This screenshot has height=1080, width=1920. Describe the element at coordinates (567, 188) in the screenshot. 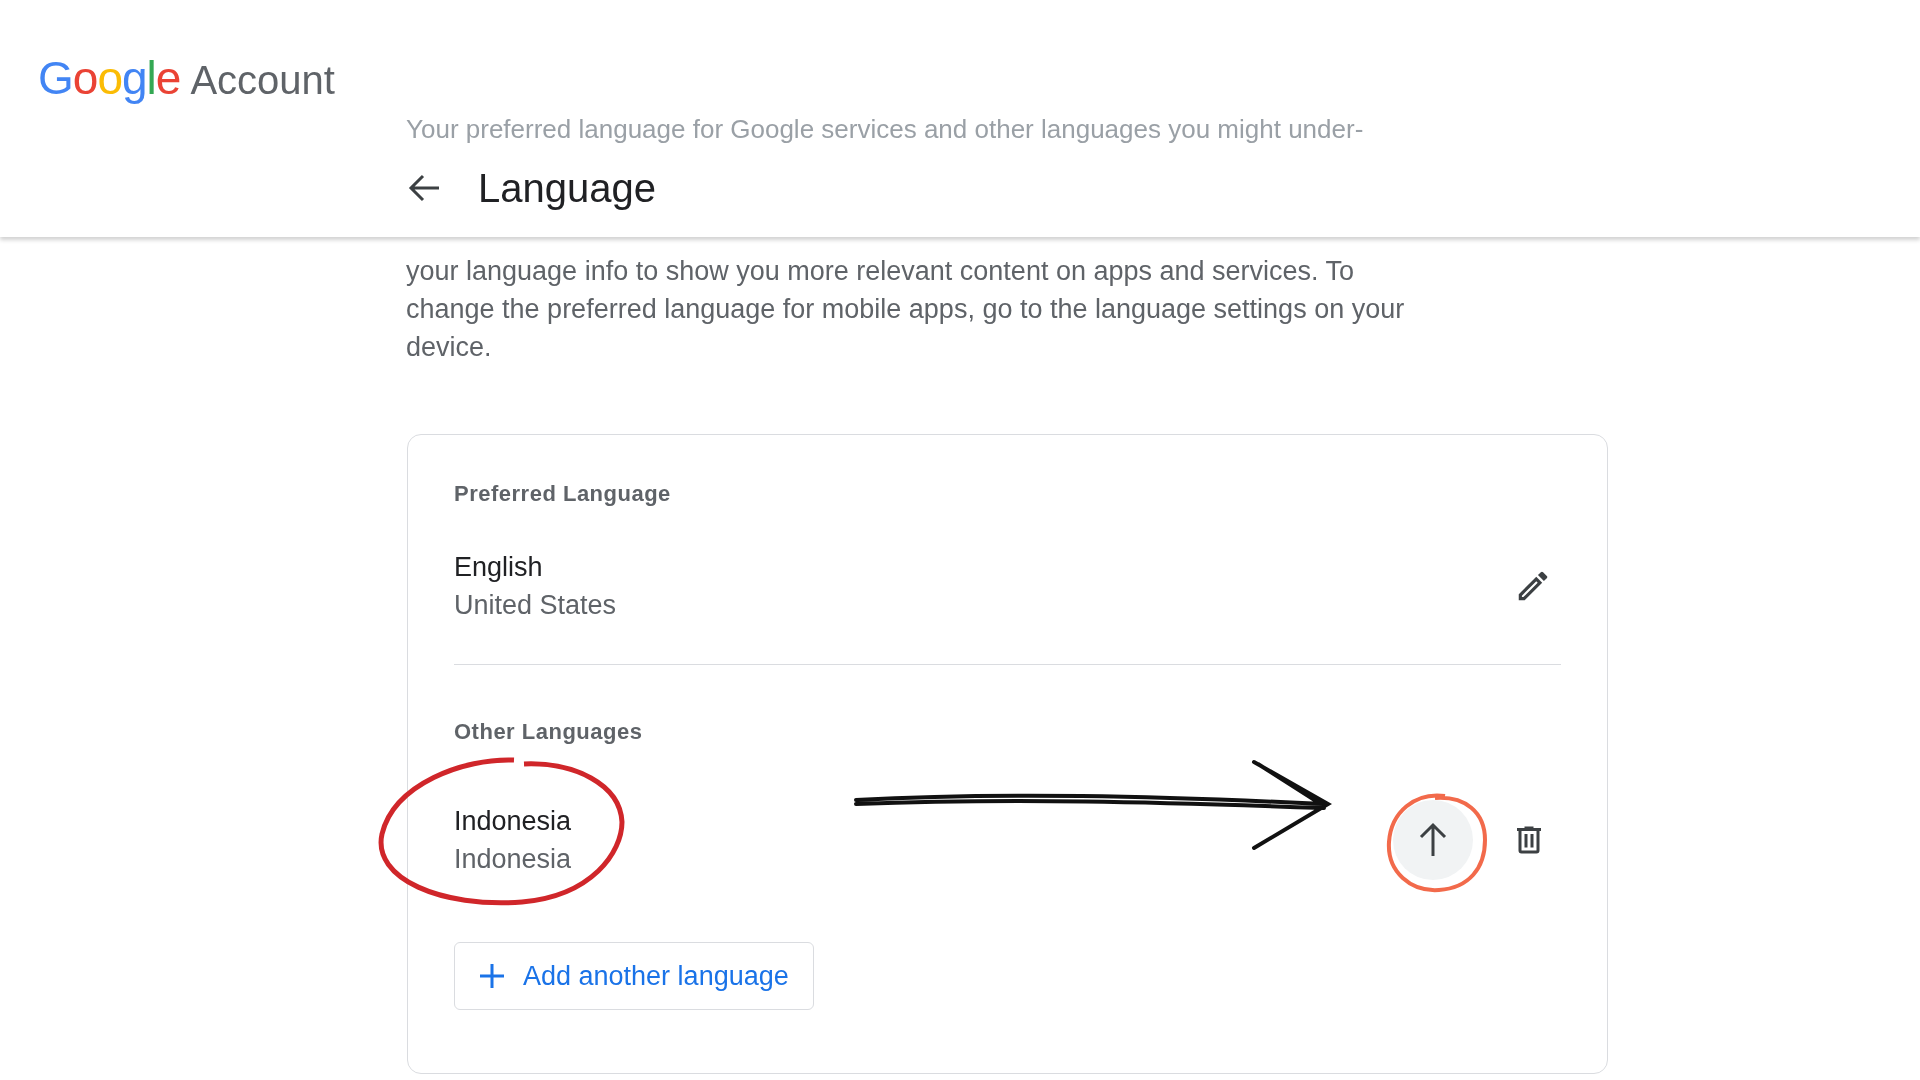

I see `page-title: Language` at that location.